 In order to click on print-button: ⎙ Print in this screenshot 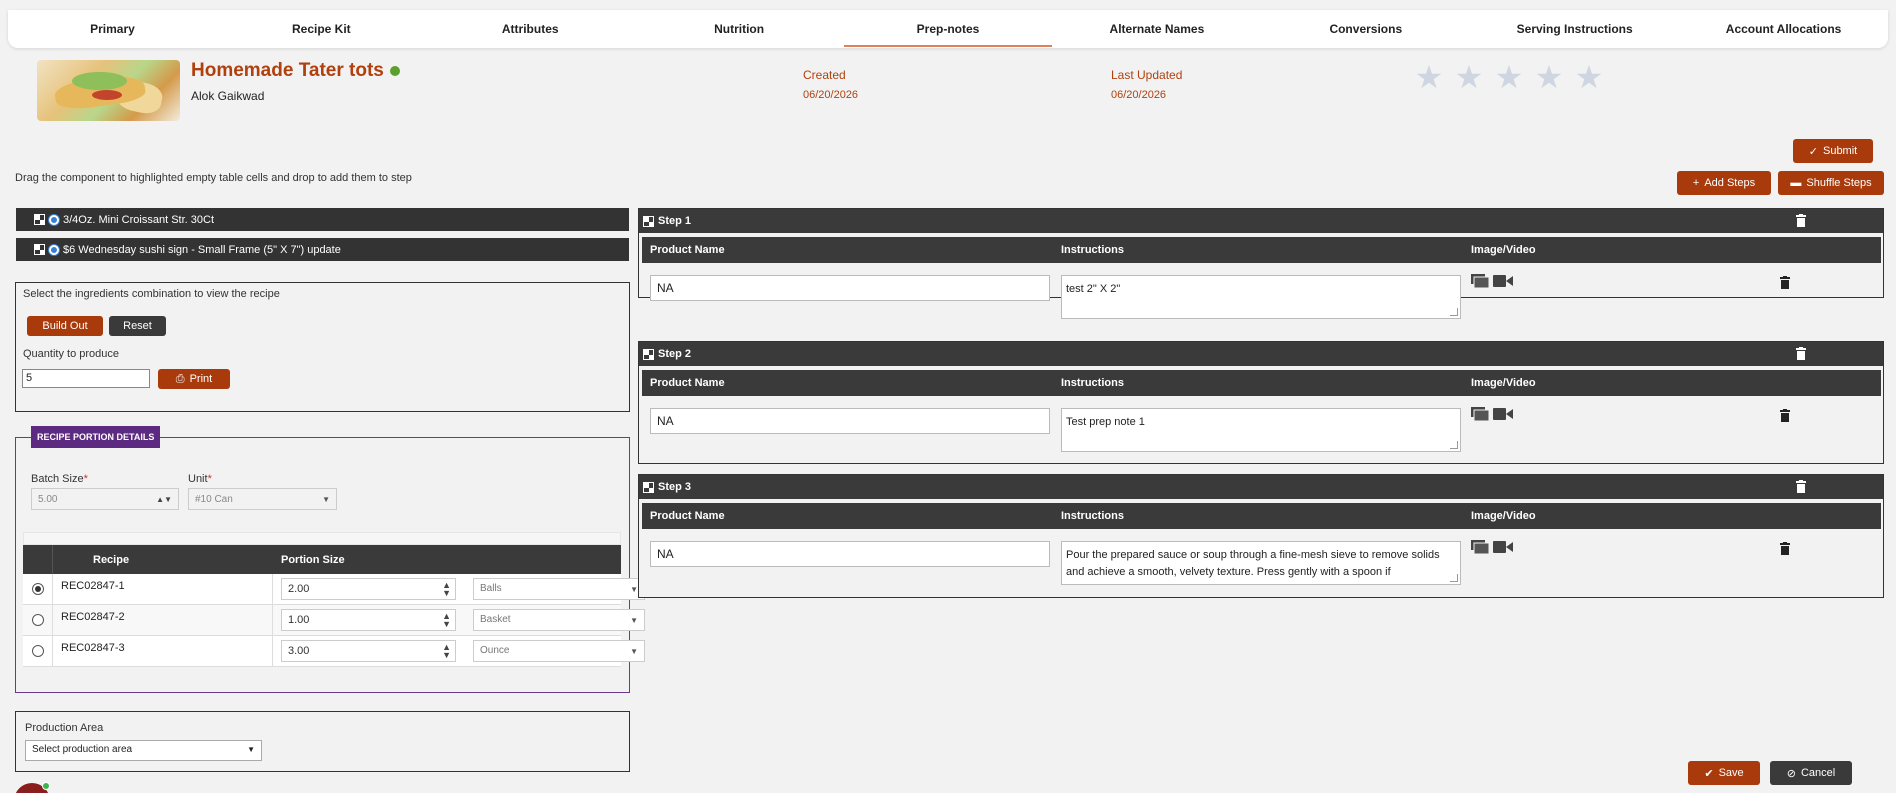, I will do `click(194, 379)`.